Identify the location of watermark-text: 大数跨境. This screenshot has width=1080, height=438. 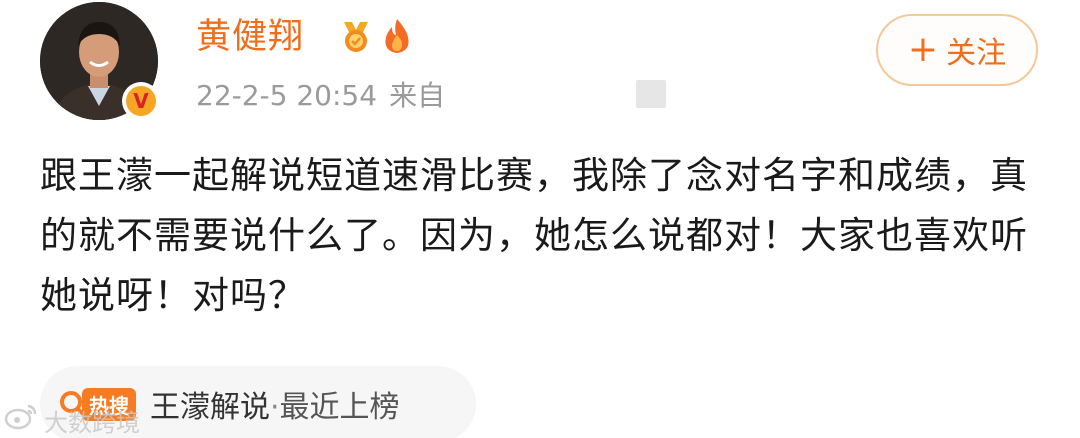
(92, 422).